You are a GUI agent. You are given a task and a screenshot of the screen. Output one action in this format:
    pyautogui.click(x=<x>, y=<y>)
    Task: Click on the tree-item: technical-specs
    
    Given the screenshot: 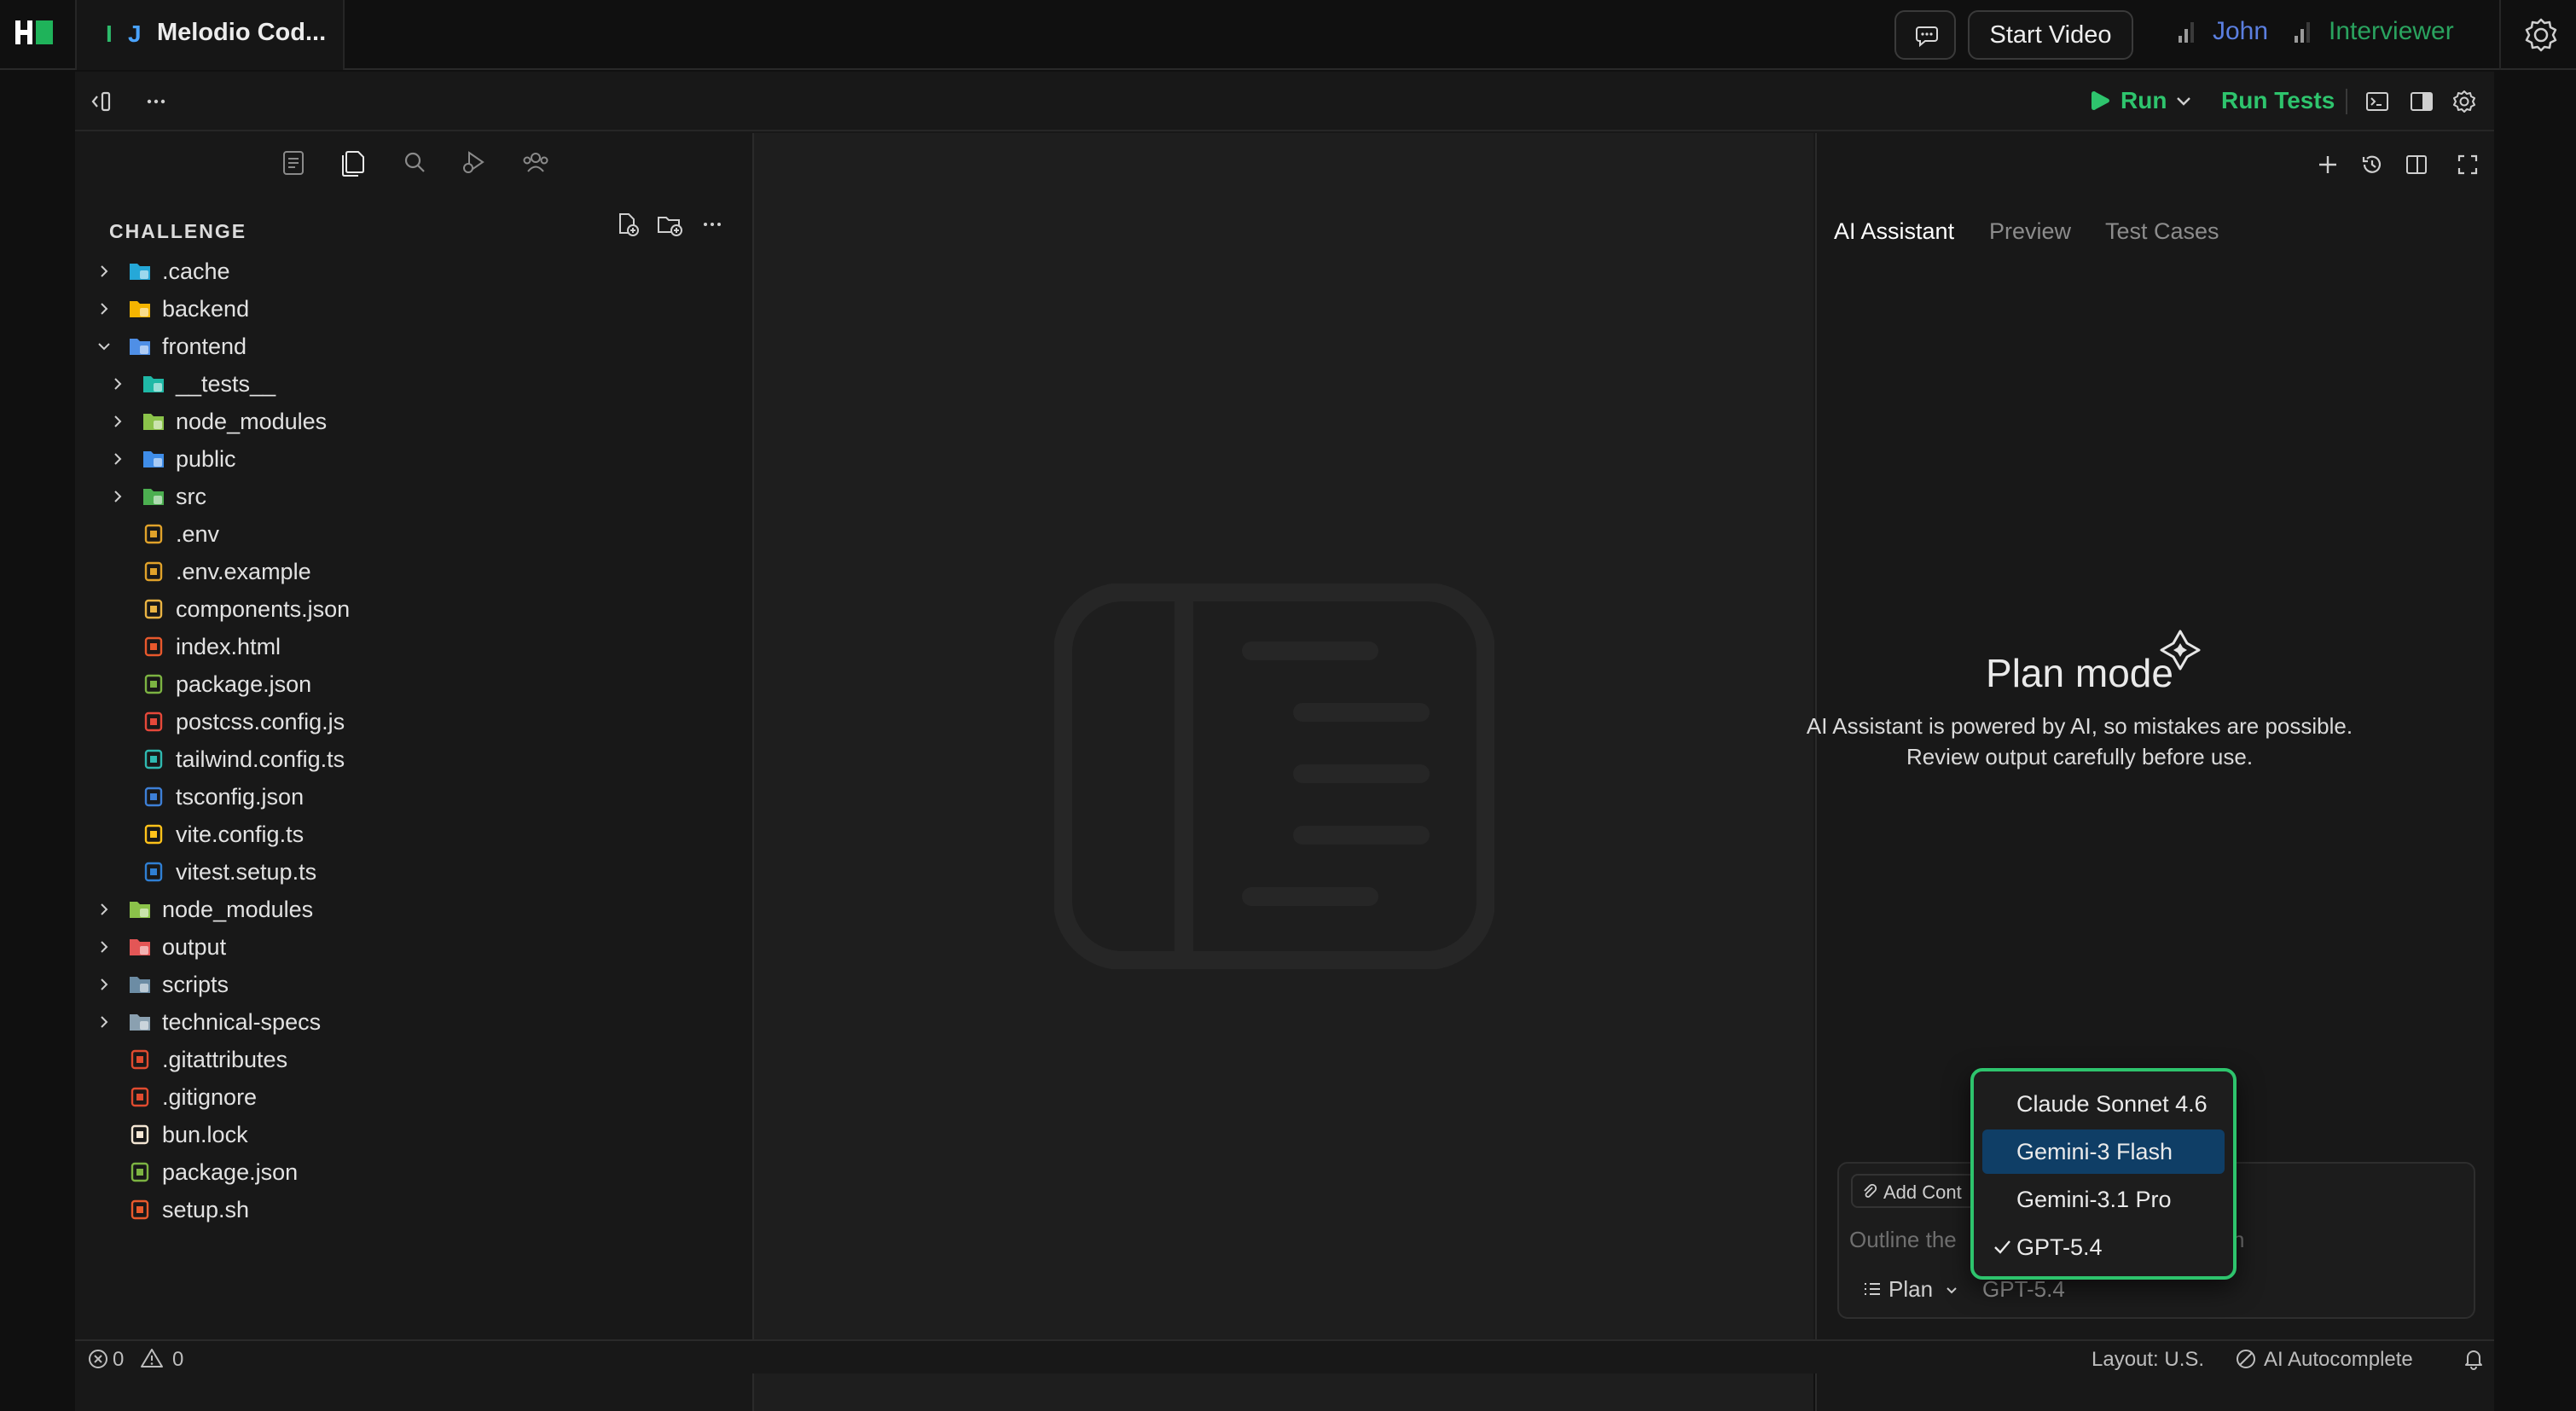 What is the action you would take?
    pyautogui.click(x=414, y=1022)
    